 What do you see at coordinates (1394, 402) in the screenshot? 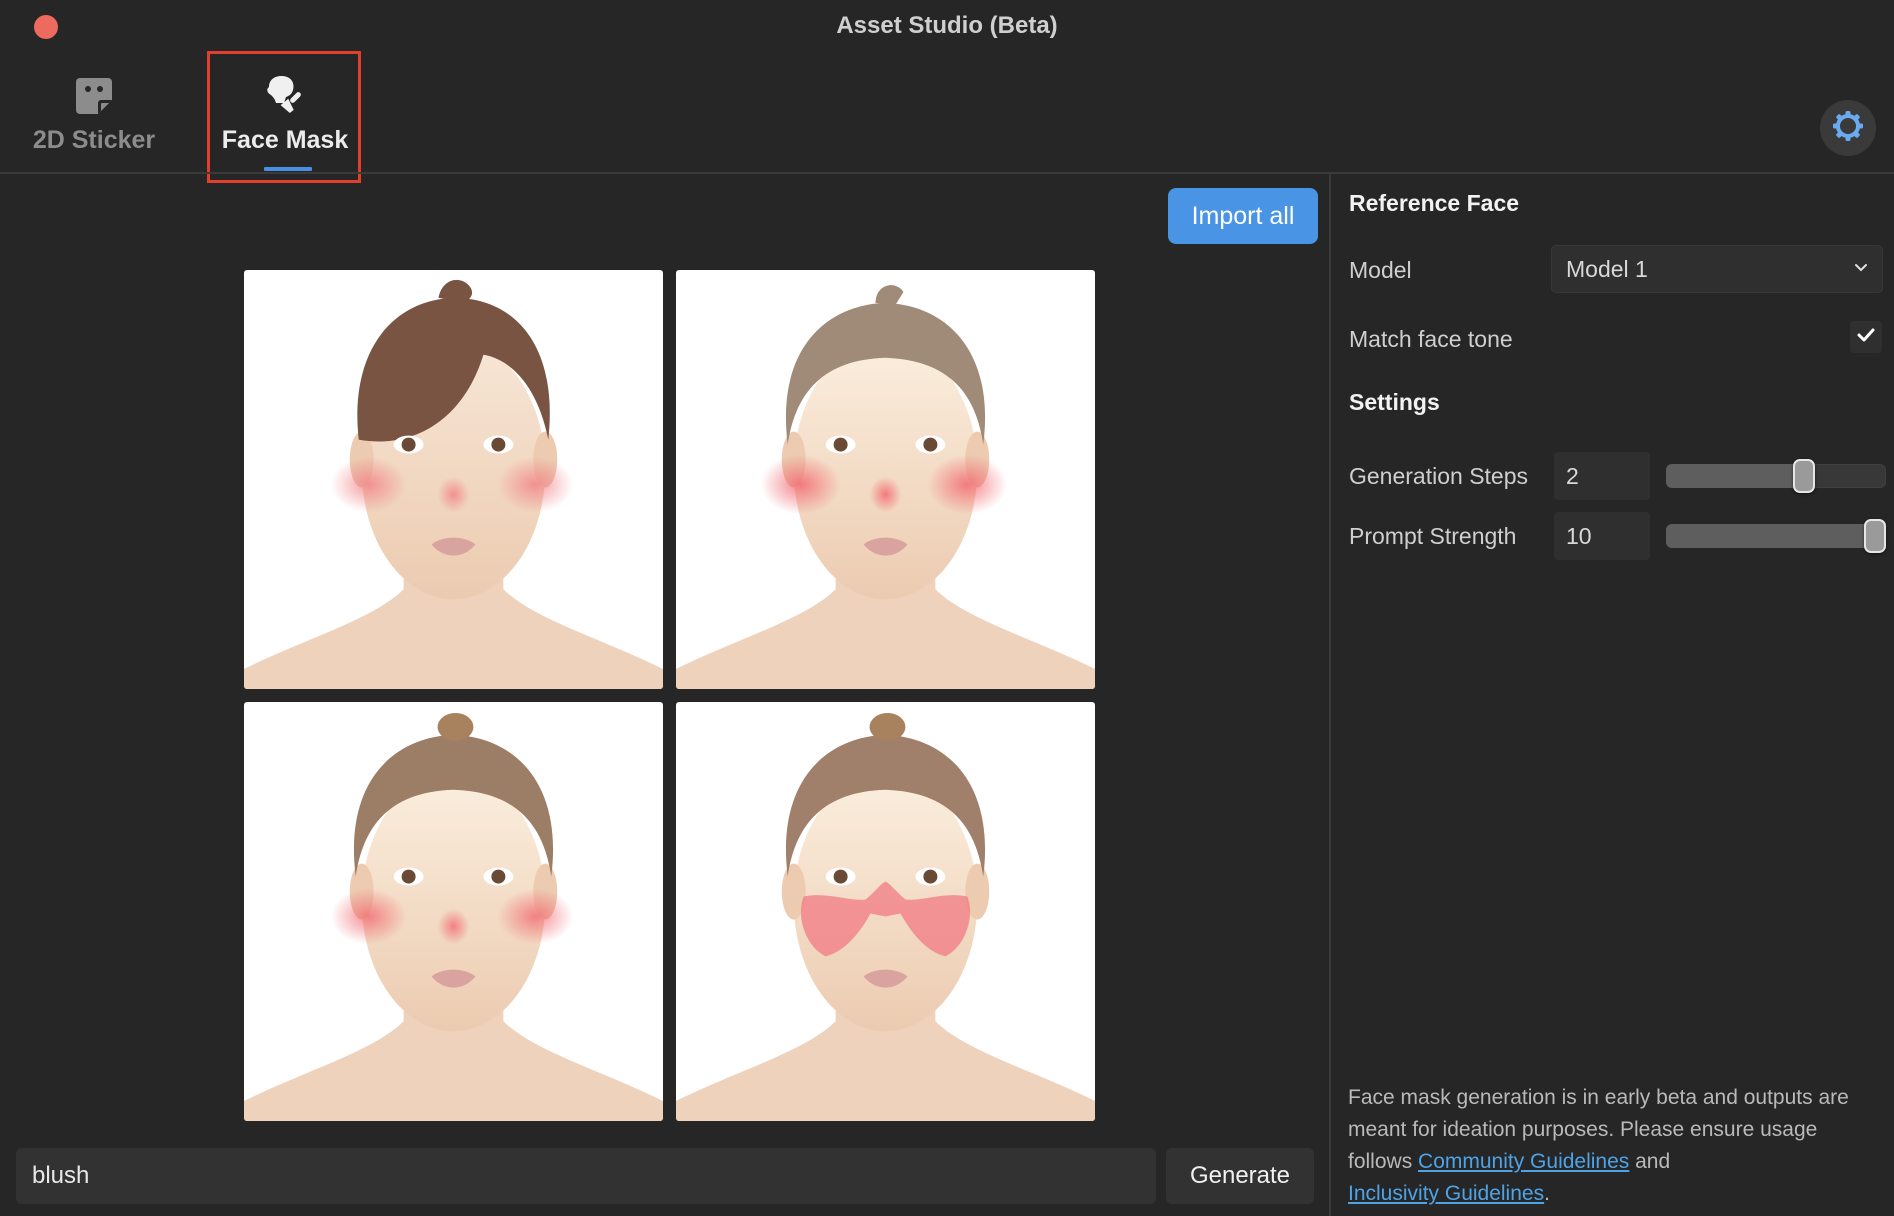
I see `settings-heading: Settings` at bounding box center [1394, 402].